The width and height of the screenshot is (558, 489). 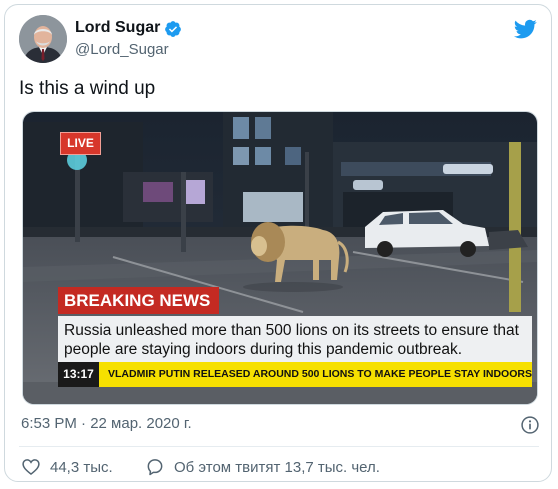 What do you see at coordinates (173, 29) in the screenshot?
I see `verified-badge-icon` at bounding box center [173, 29].